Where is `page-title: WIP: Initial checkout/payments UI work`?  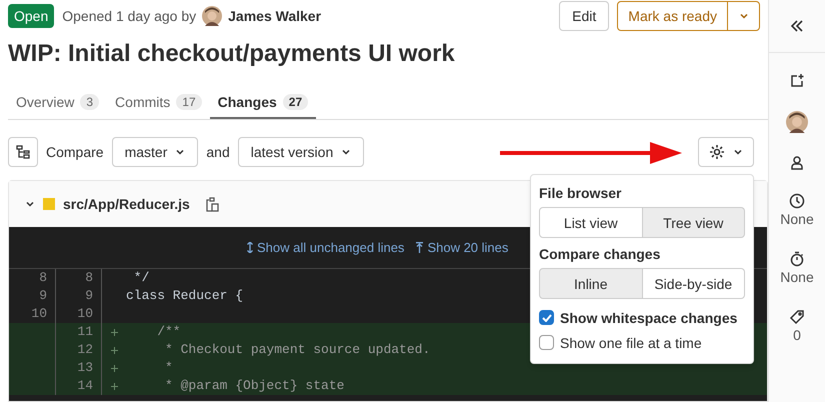 page-title: WIP: Initial checkout/payments UI work is located at coordinates (232, 54).